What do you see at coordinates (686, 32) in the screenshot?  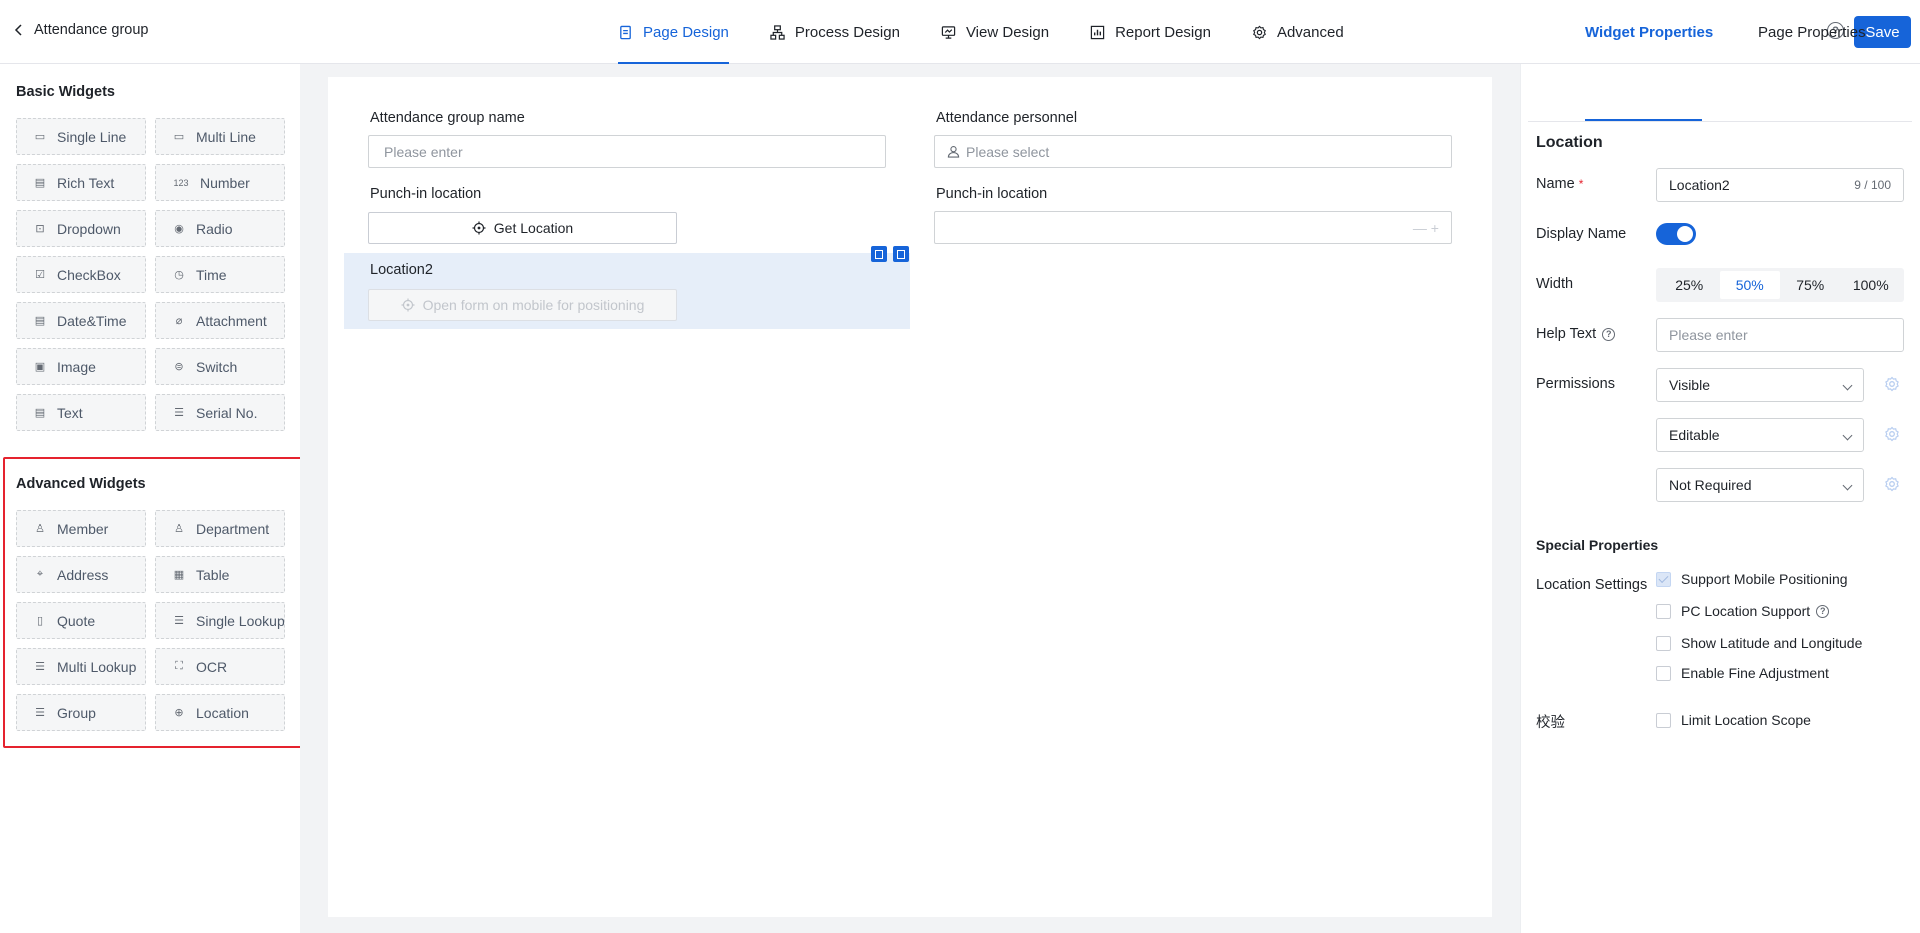 I see `tab-label: Page Design` at bounding box center [686, 32].